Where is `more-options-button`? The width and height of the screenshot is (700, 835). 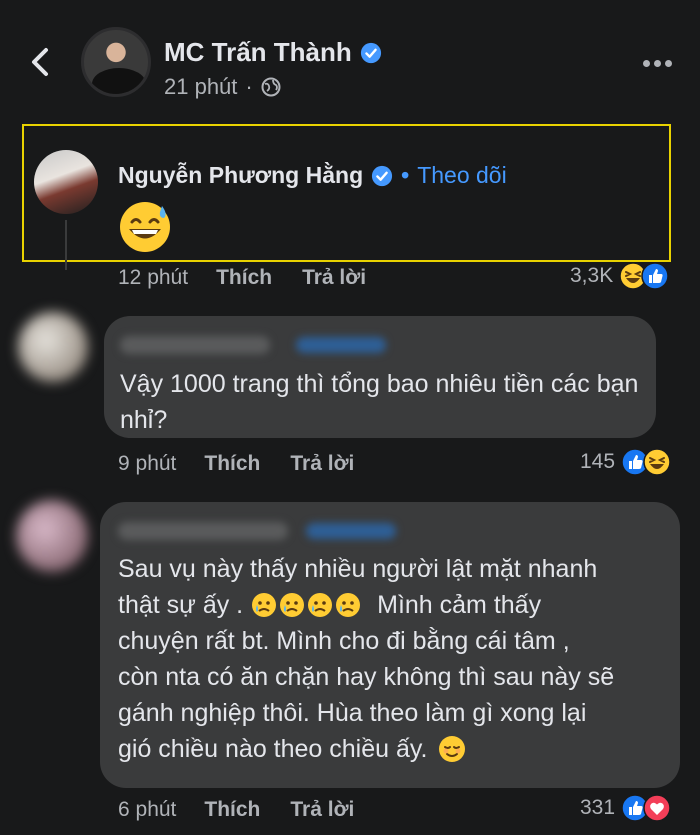
more-options-button is located at coordinates (657, 63).